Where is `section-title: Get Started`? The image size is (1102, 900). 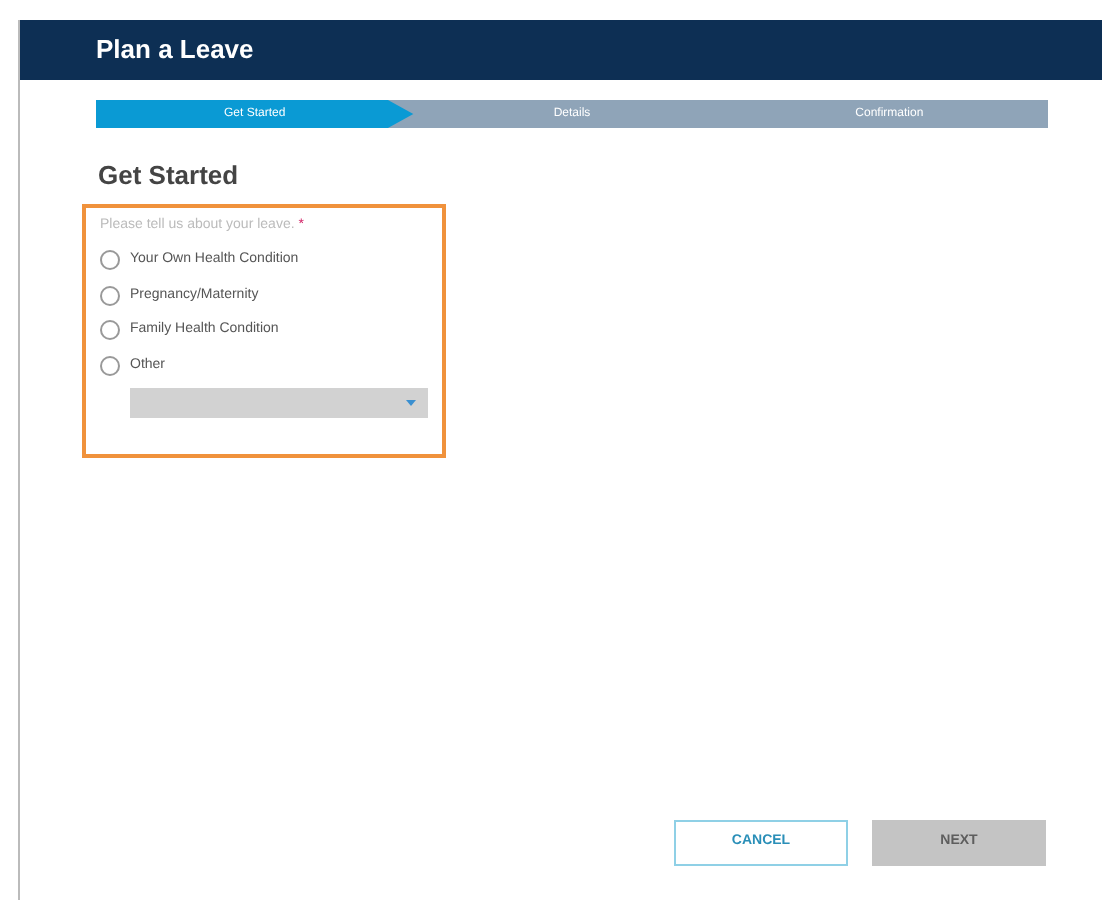 section-title: Get Started is located at coordinates (169, 176).